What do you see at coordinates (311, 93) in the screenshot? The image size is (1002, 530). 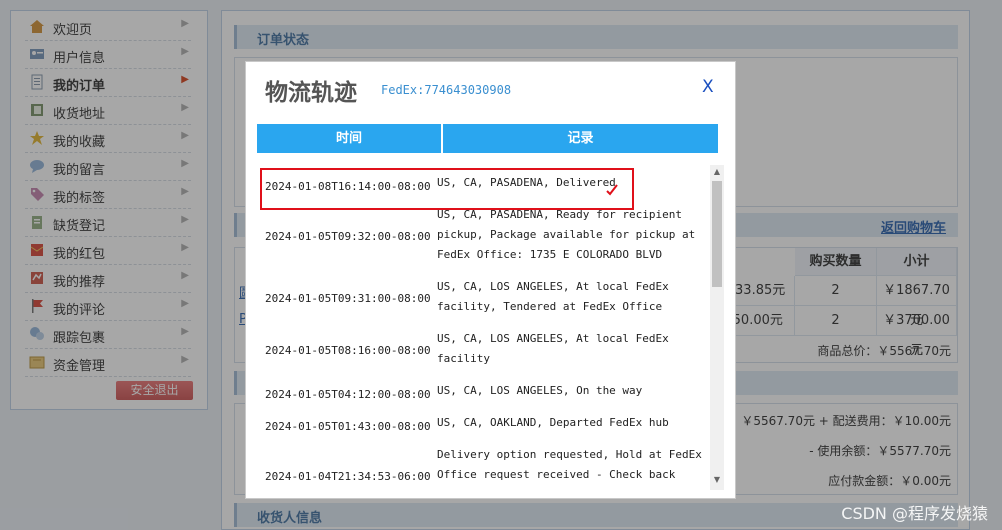 I see `modal-title: 物流轨迹` at bounding box center [311, 93].